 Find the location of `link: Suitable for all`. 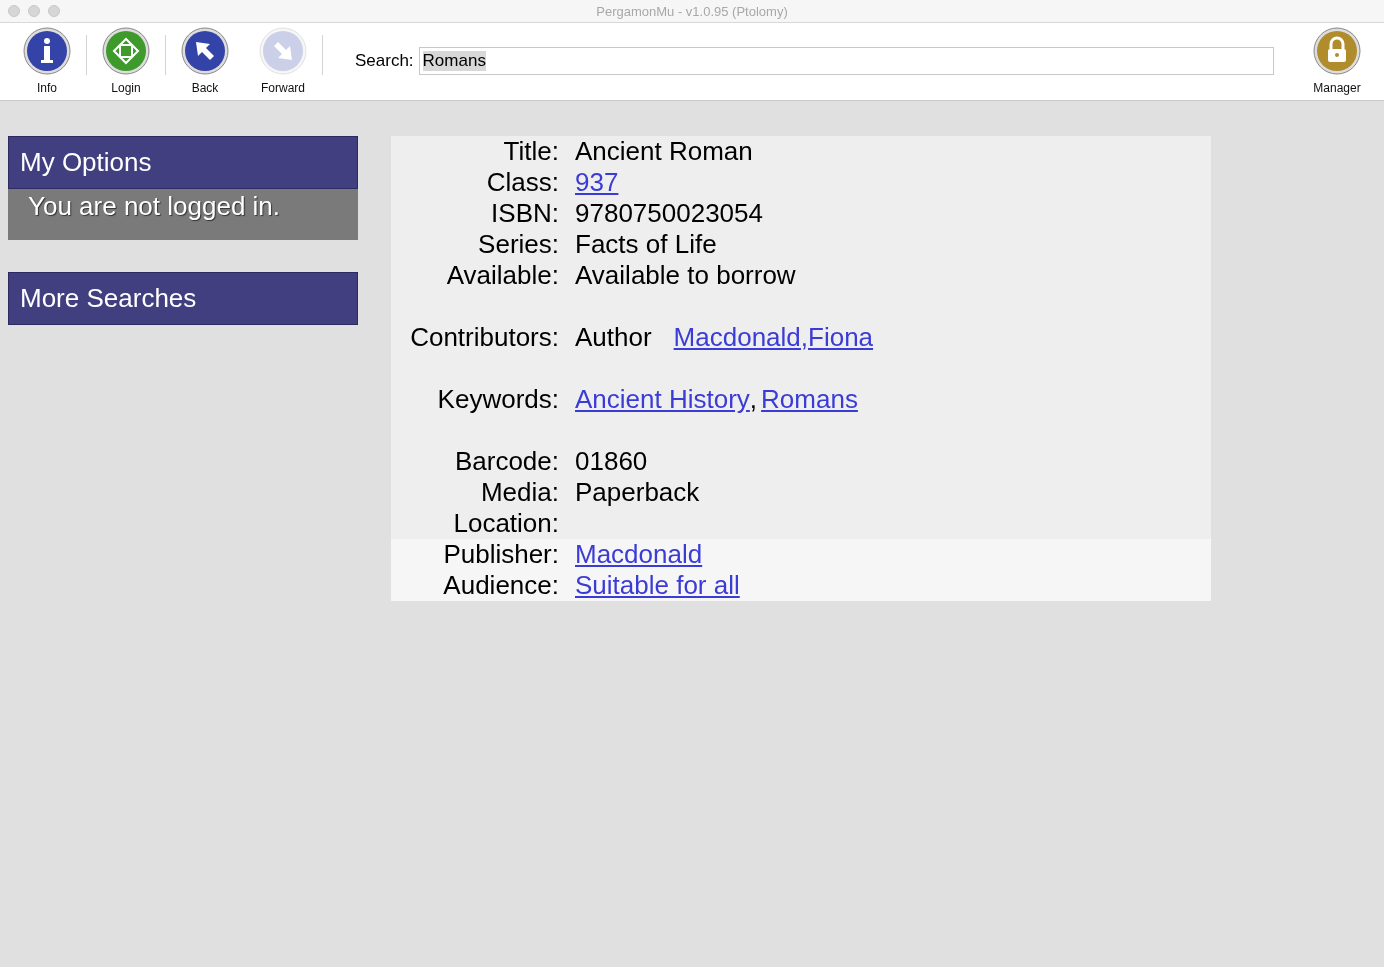

link: Suitable for all is located at coordinates (657, 585).